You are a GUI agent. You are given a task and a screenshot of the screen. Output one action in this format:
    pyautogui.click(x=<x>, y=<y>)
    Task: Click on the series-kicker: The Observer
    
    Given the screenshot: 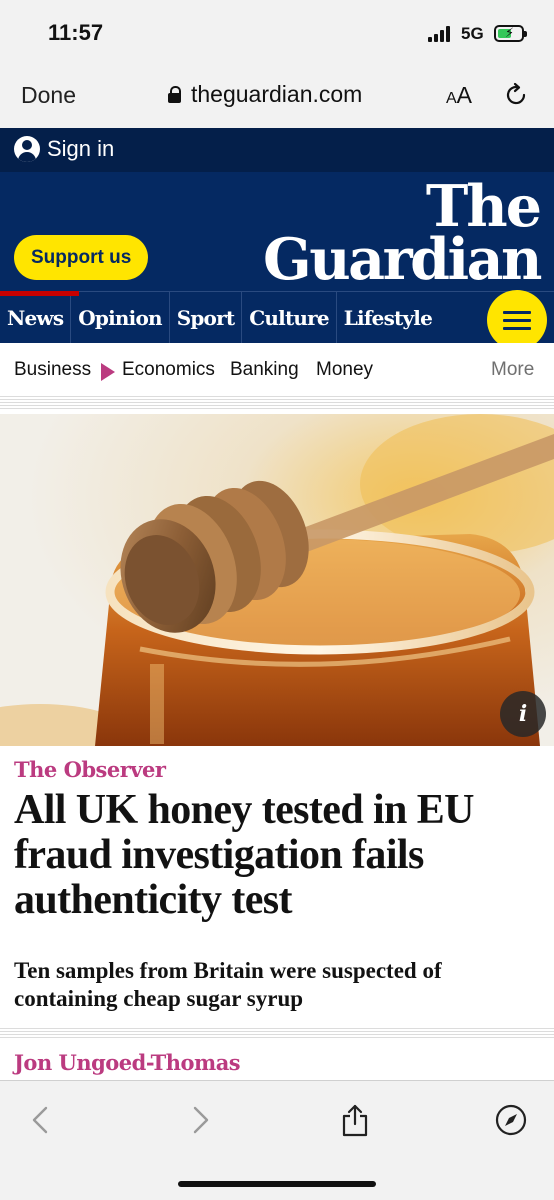 What is the action you would take?
    pyautogui.click(x=90, y=769)
    